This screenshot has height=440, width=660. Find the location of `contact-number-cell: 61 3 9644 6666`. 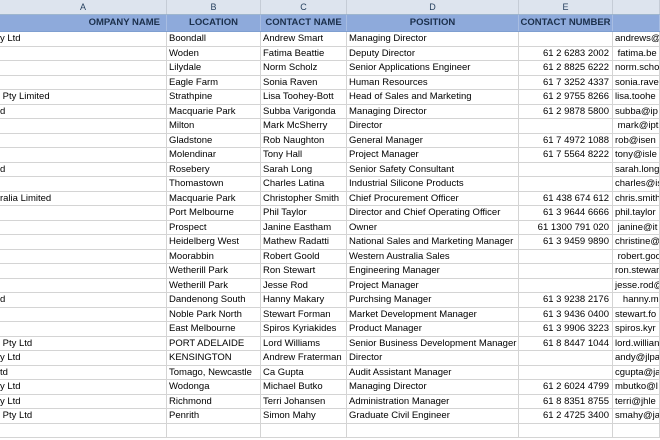

contact-number-cell: 61 3 9644 6666 is located at coordinates (566, 213).